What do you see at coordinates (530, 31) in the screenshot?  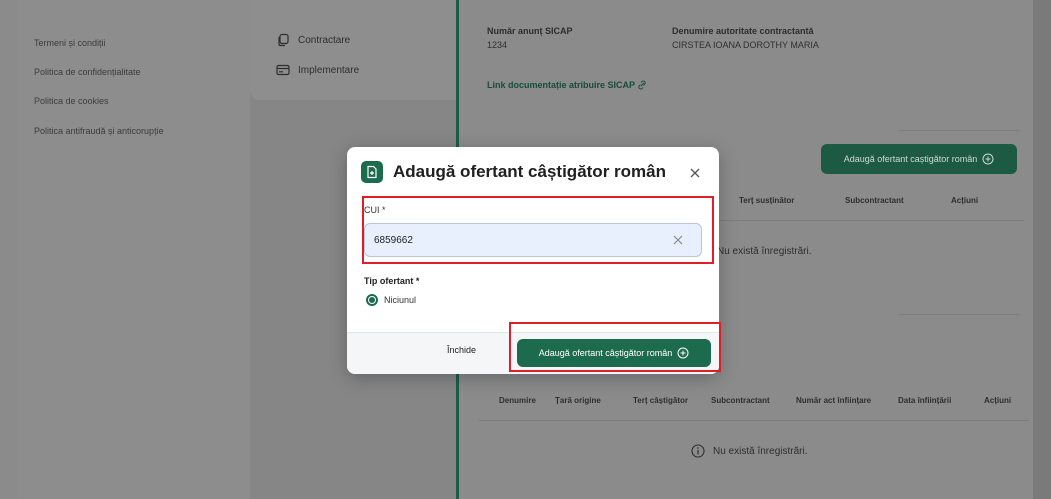 I see `sicap-label: Număr anunț SICAP` at bounding box center [530, 31].